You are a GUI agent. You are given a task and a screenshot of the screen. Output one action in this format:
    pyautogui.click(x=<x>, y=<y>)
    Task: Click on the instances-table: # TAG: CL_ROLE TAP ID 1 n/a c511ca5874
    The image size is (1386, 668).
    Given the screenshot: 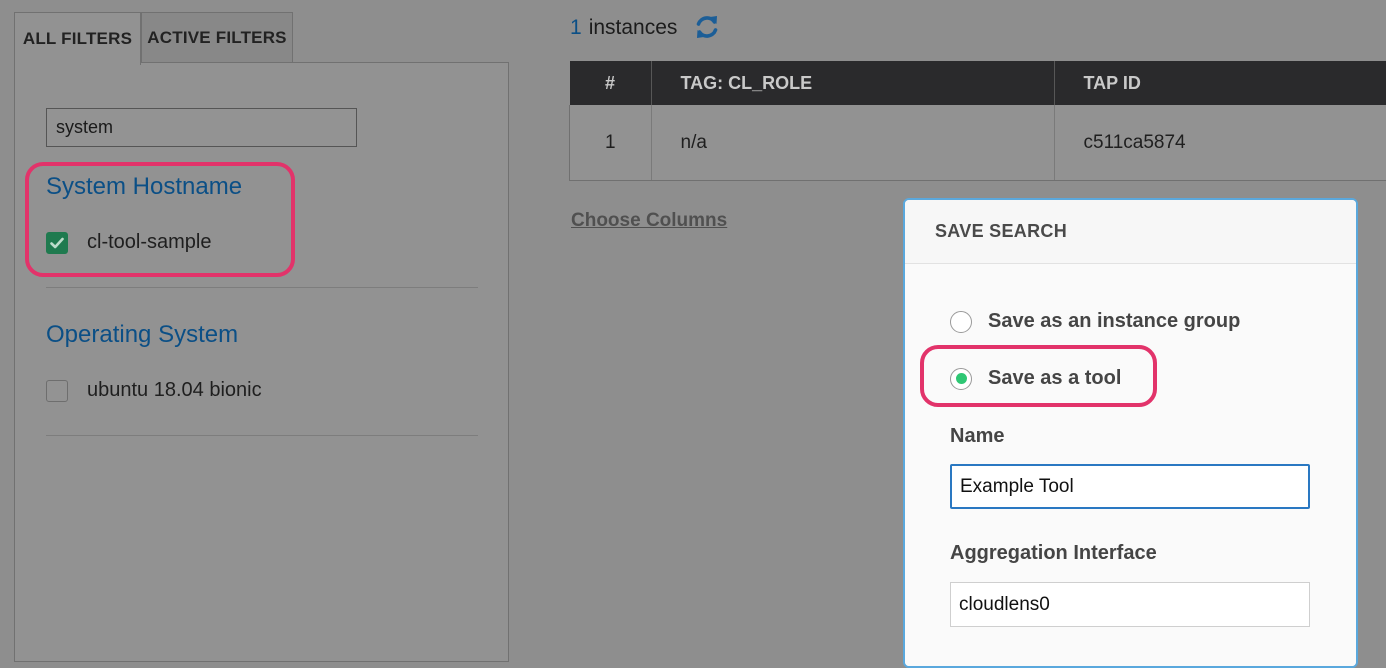 What is the action you would take?
    pyautogui.click(x=977, y=121)
    